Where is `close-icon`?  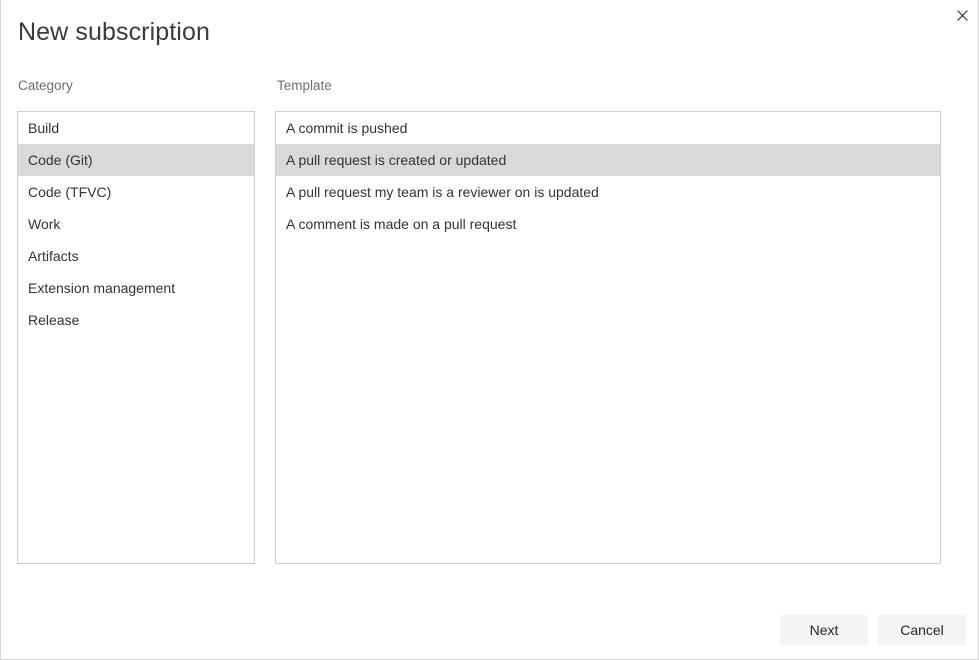
close-icon is located at coordinates (962, 15).